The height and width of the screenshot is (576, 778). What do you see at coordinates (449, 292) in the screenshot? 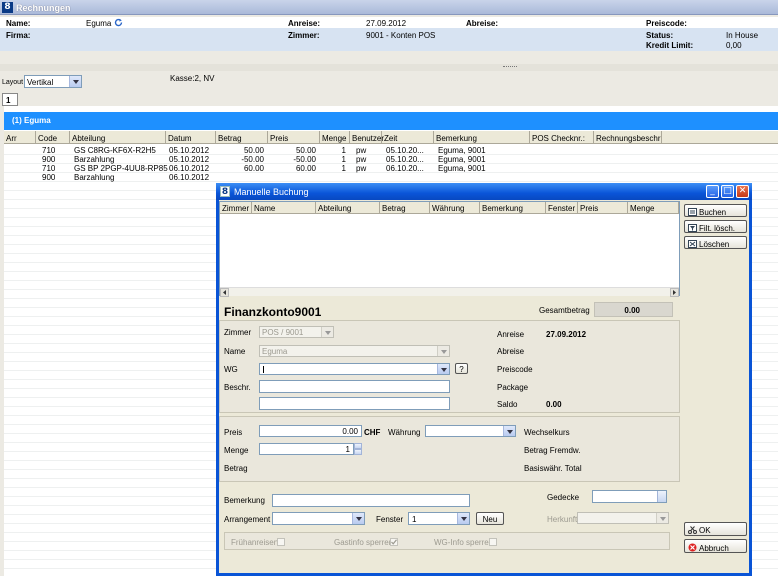
I see `horizontal-scrollbar` at bounding box center [449, 292].